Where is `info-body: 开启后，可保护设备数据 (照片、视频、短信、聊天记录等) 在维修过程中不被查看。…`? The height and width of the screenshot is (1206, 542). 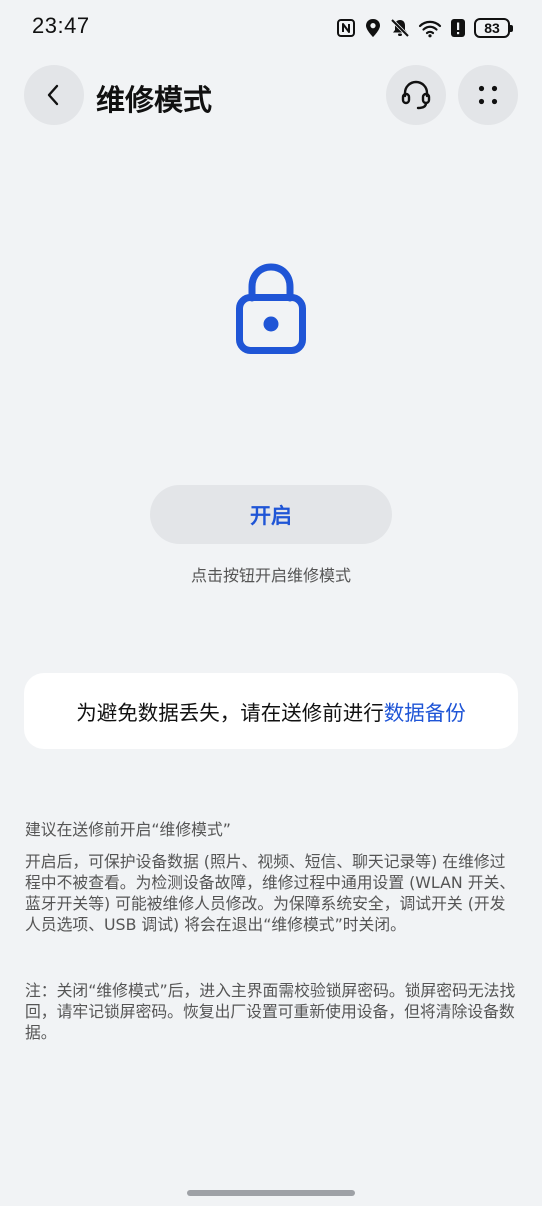
info-body: 开启后，可保护设备数据 (照片、视频、短信、聊天记录等) 在维修过程中不被查看。… is located at coordinates (271, 893).